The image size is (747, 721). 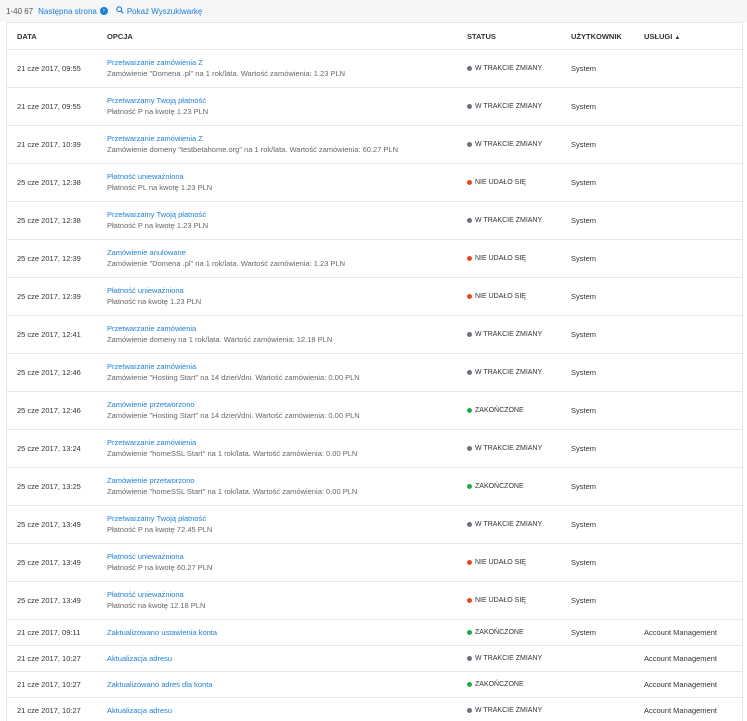 I want to click on row-option-desc: Płatność P na kwotę 1.23 PLN, so click(x=158, y=225).